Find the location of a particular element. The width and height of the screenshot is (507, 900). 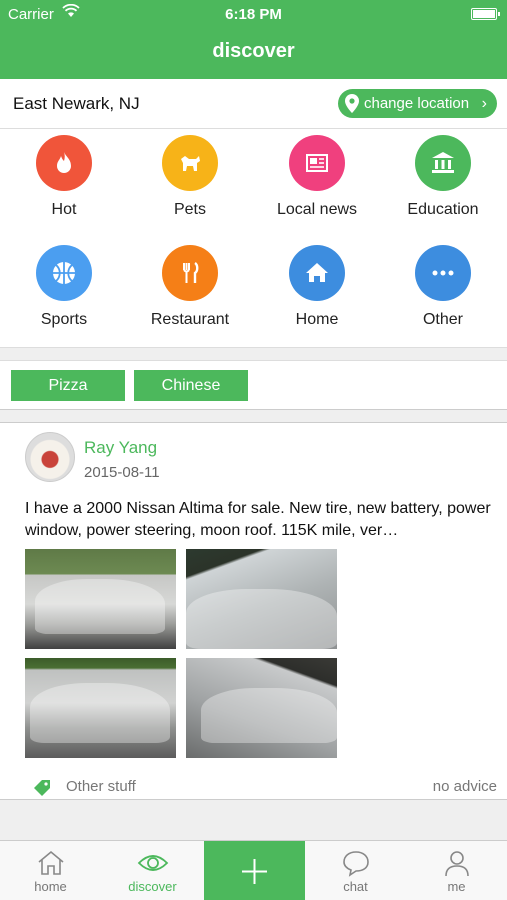

category-label: Hot is located at coordinates (64, 209).